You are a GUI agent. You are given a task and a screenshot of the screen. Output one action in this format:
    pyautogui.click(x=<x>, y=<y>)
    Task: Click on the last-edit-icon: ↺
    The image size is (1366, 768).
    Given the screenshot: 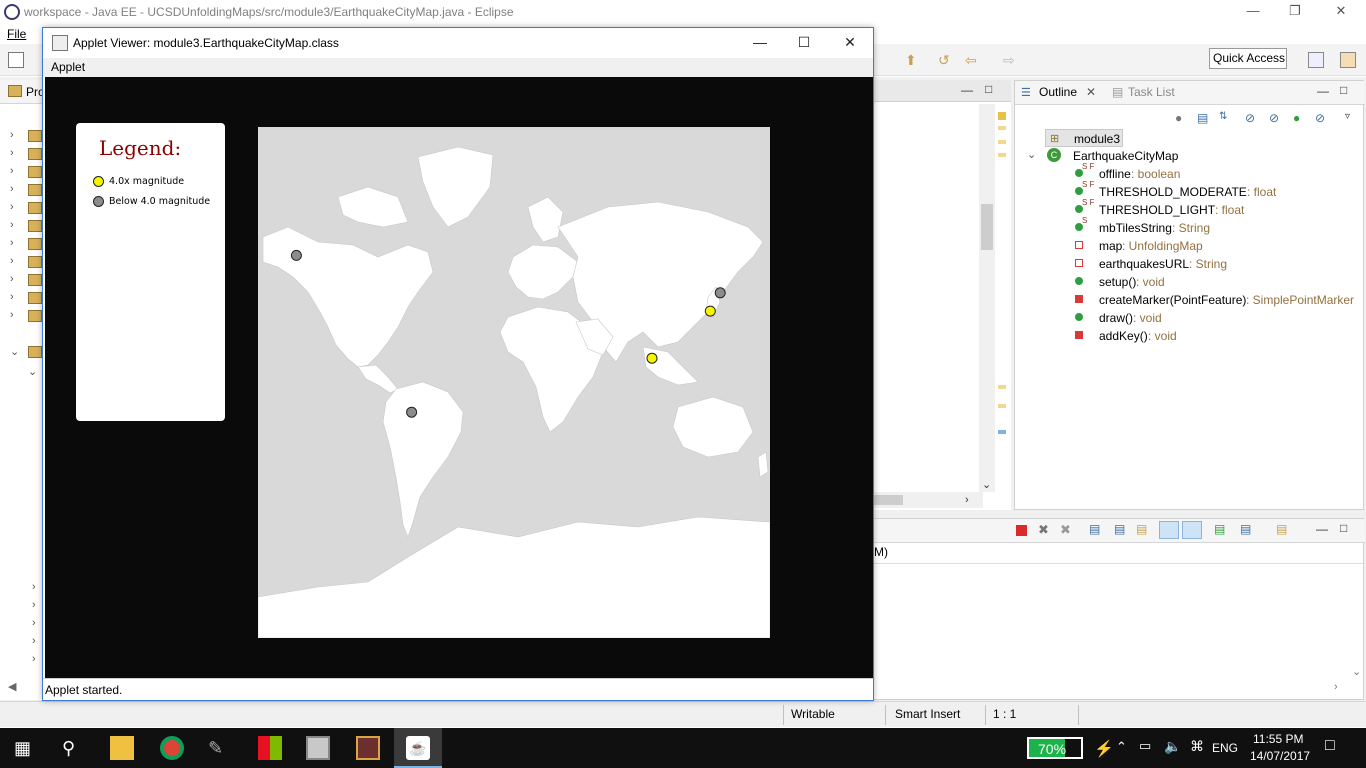 What is the action you would take?
    pyautogui.click(x=946, y=60)
    